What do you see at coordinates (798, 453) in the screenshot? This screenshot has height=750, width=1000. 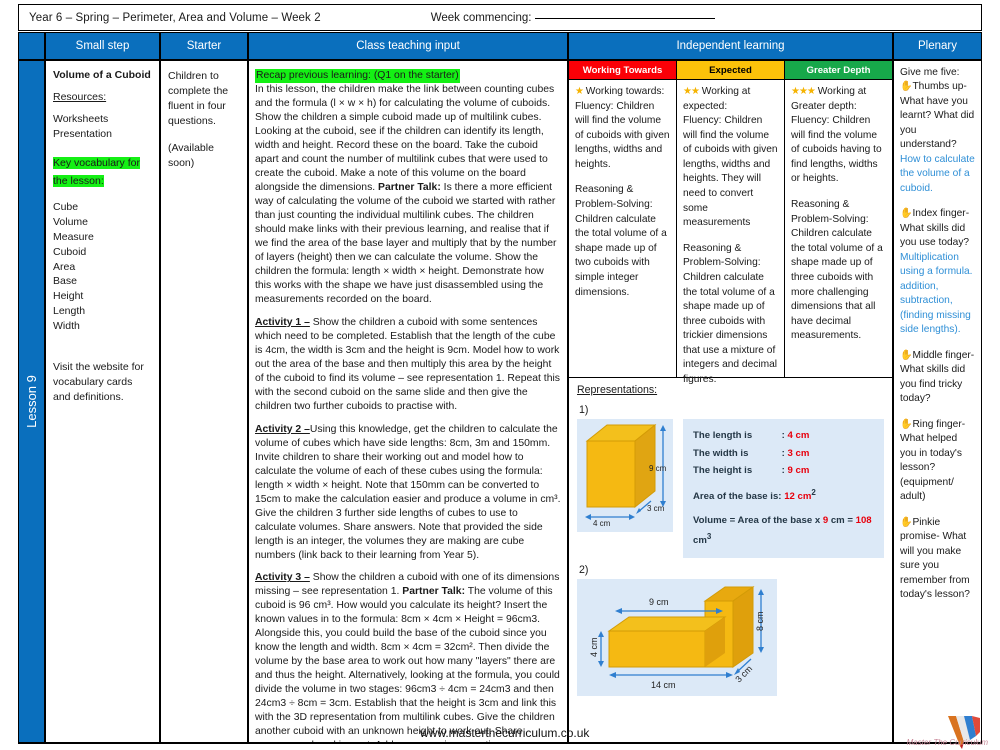 I see `width-value: 3 cm` at bounding box center [798, 453].